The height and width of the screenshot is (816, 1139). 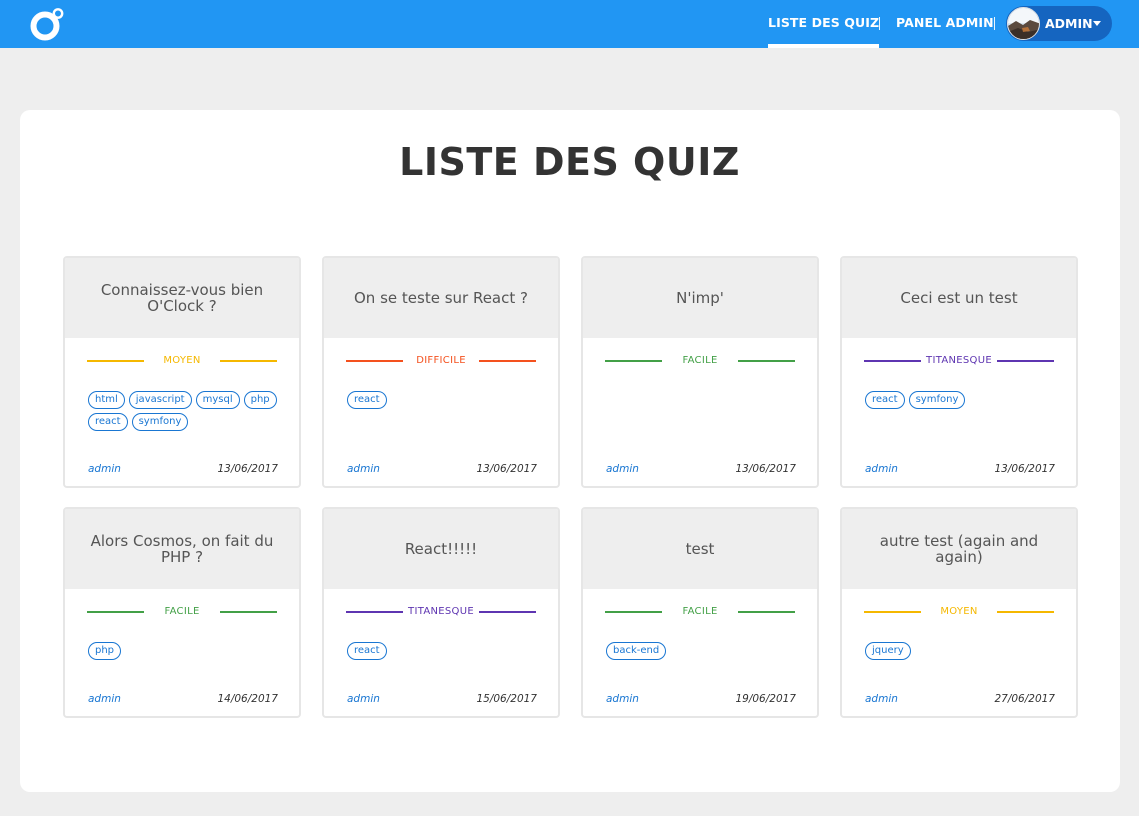 I want to click on quiz-title: On se teste sur React ?, so click(x=441, y=298).